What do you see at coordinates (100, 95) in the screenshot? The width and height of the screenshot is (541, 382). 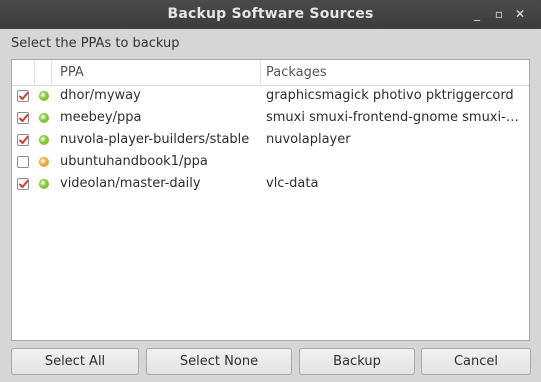 I see `ppa-name: dhor/myway` at bounding box center [100, 95].